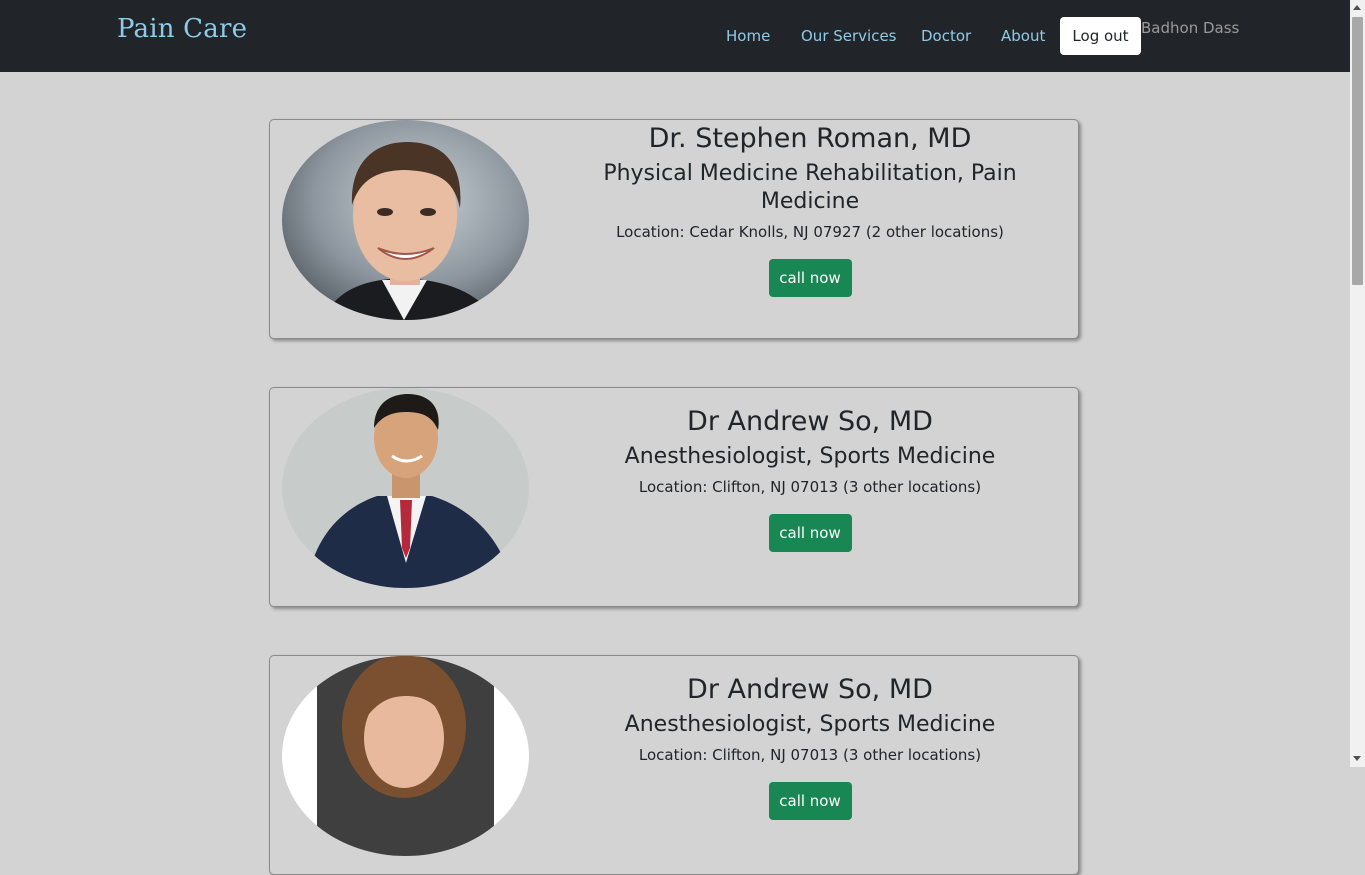 The image size is (1365, 875). What do you see at coordinates (1190, 28) in the screenshot?
I see `username-label: Badhon Dass` at bounding box center [1190, 28].